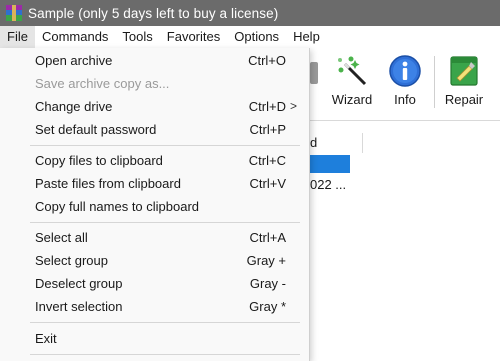  Describe the element at coordinates (267, 237) in the screenshot. I see `menu-item-shortcut: Ctrl+A` at that location.